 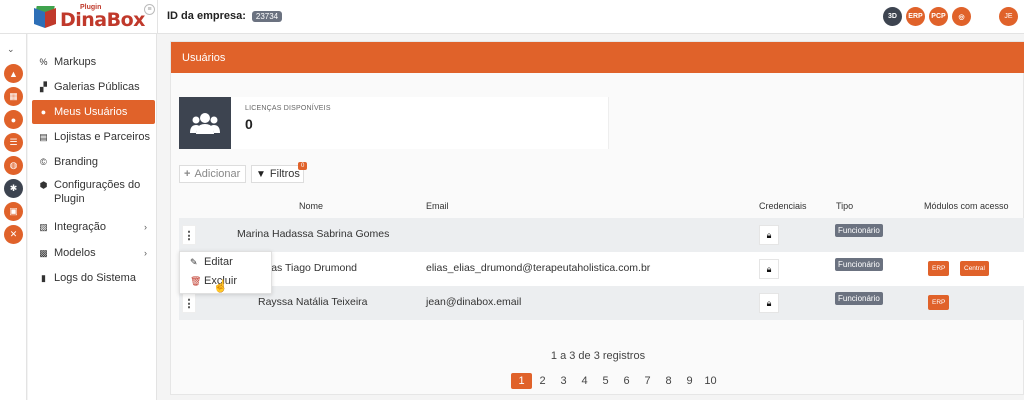 I want to click on sidebar-item-lojistas: ▤ Lojistas e Parceiros, so click(x=93, y=137).